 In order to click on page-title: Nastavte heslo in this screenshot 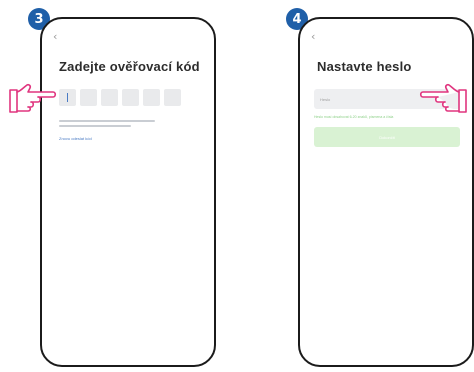, I will do `click(364, 66)`.